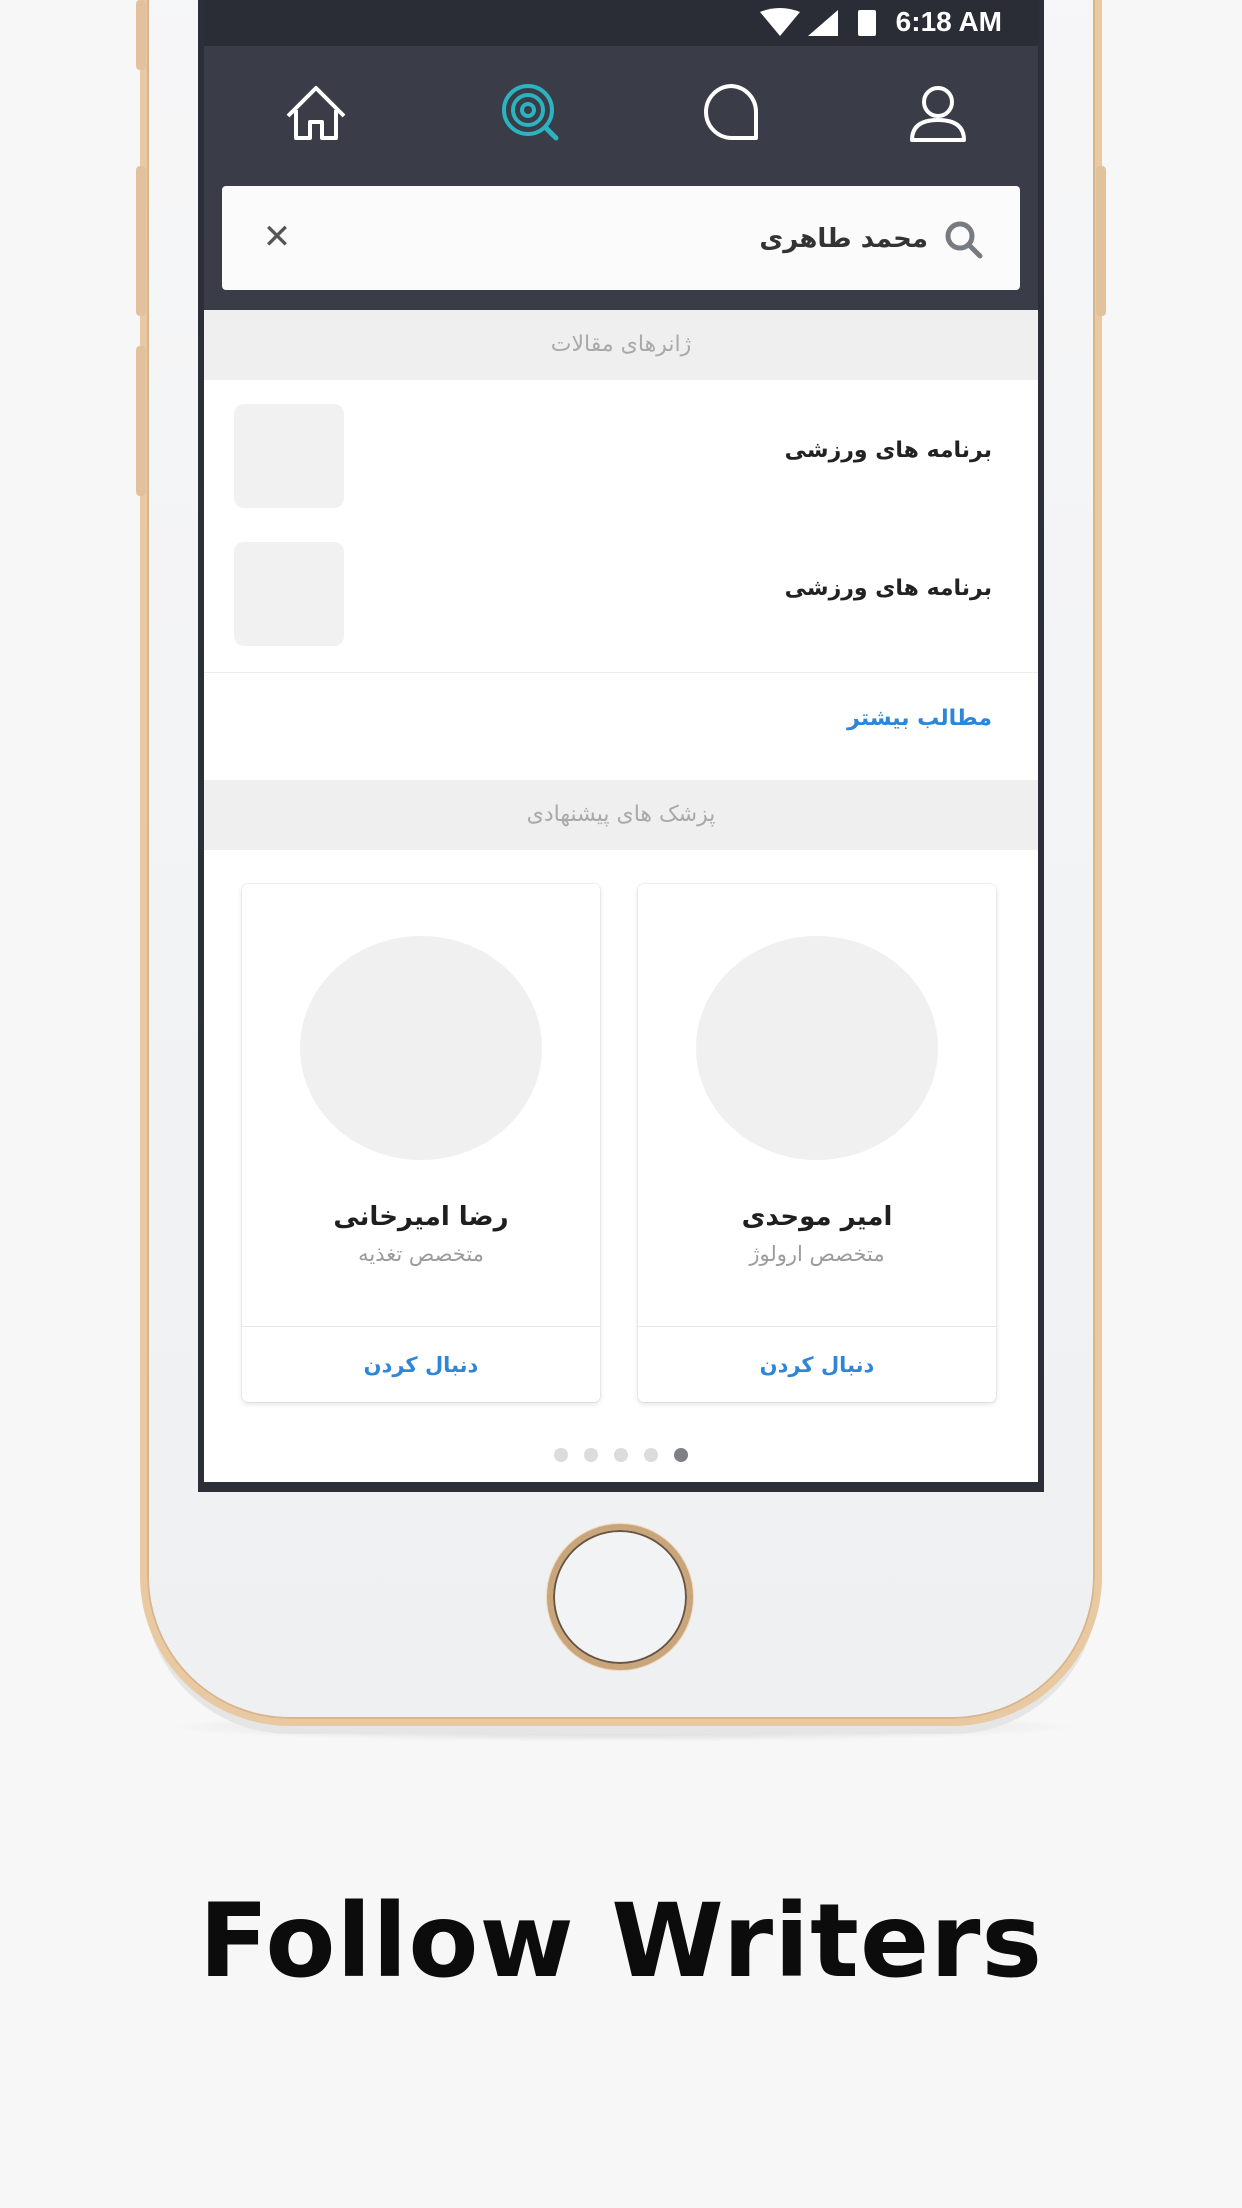  I want to click on user-icon, so click(938, 114).